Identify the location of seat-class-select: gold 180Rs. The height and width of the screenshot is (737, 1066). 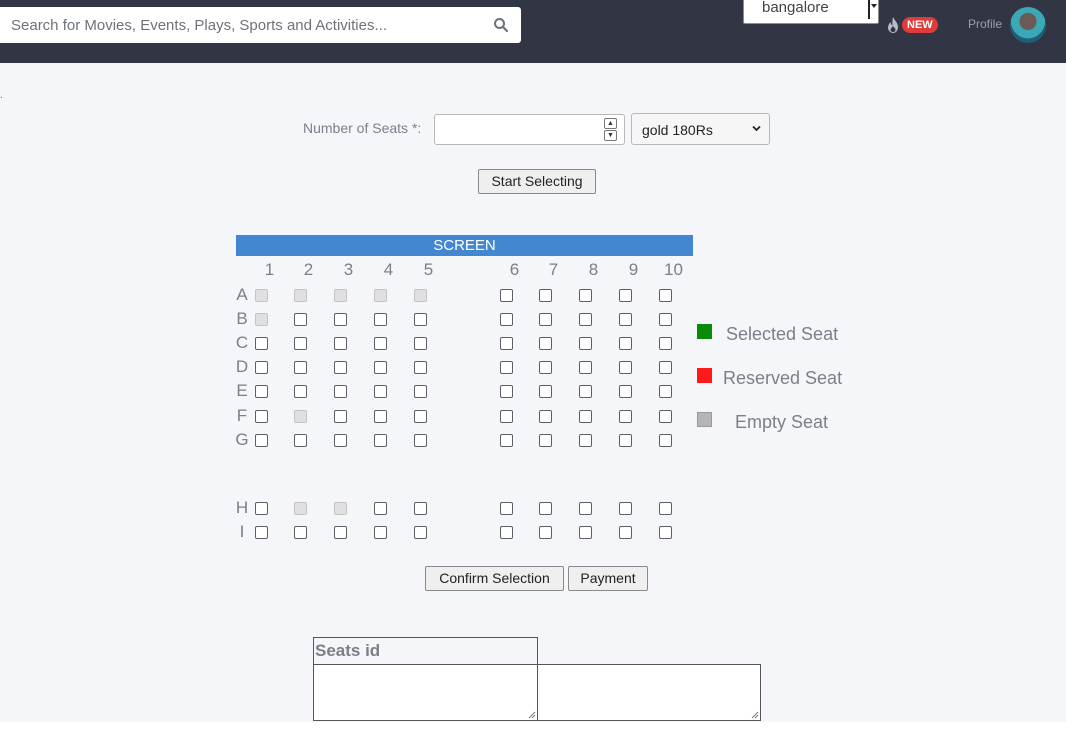
(700, 129).